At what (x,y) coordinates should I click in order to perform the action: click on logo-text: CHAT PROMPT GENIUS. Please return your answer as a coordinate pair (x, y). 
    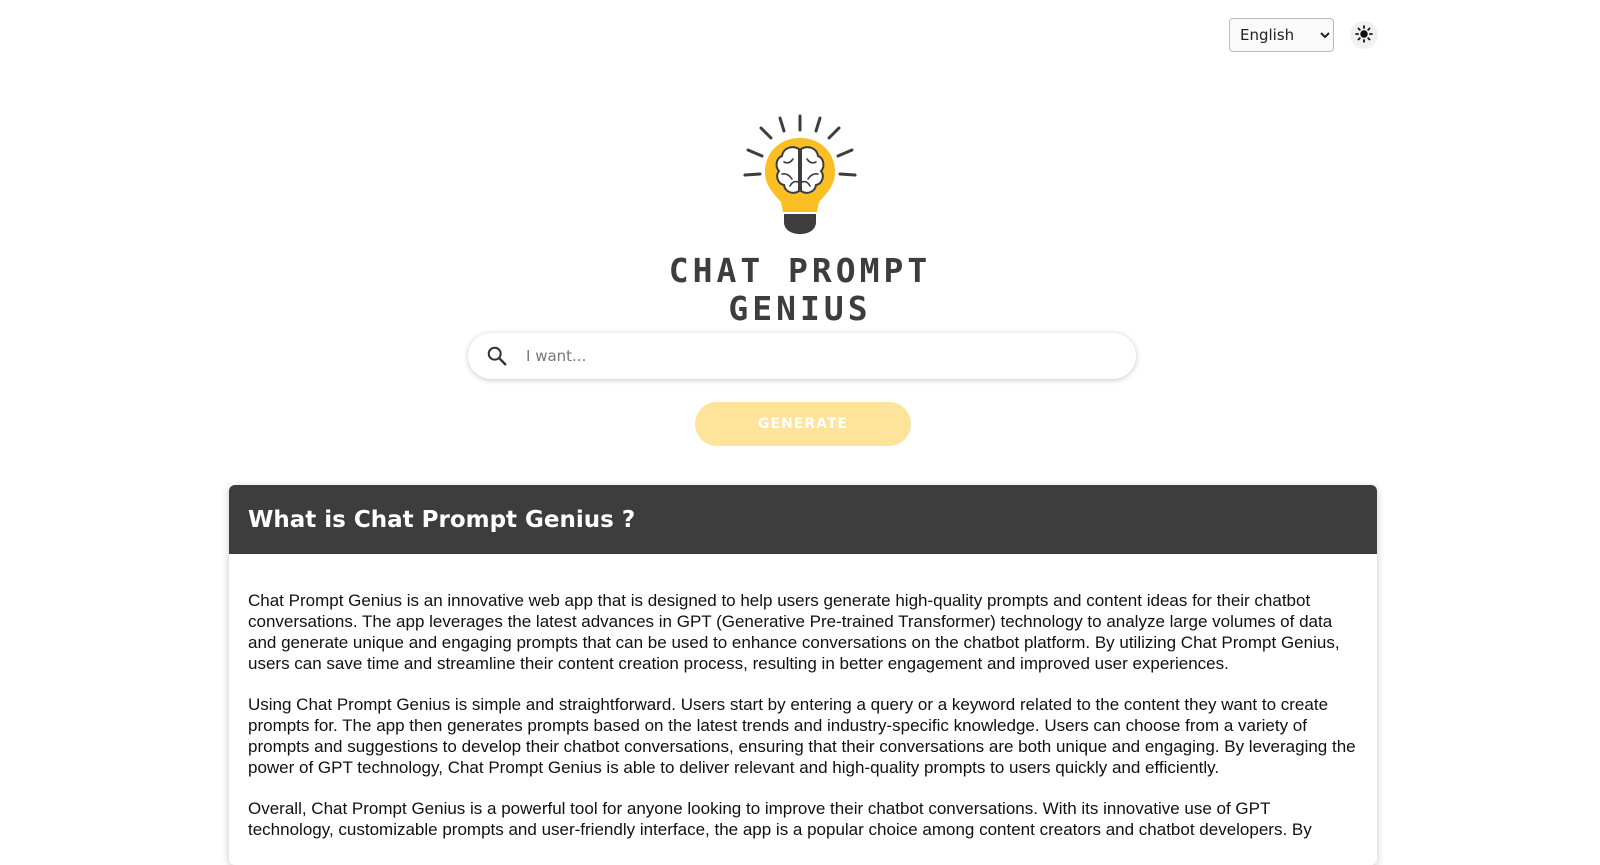
    Looking at the image, I should click on (800, 290).